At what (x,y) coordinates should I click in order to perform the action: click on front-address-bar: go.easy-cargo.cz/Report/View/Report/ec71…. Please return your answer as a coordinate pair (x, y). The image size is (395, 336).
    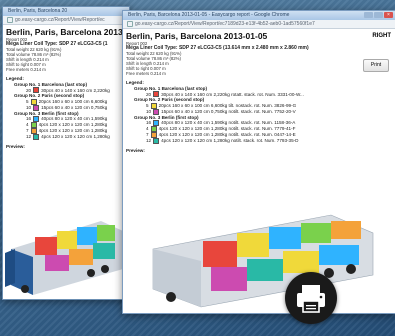
    Looking at the image, I should click on (259, 24).